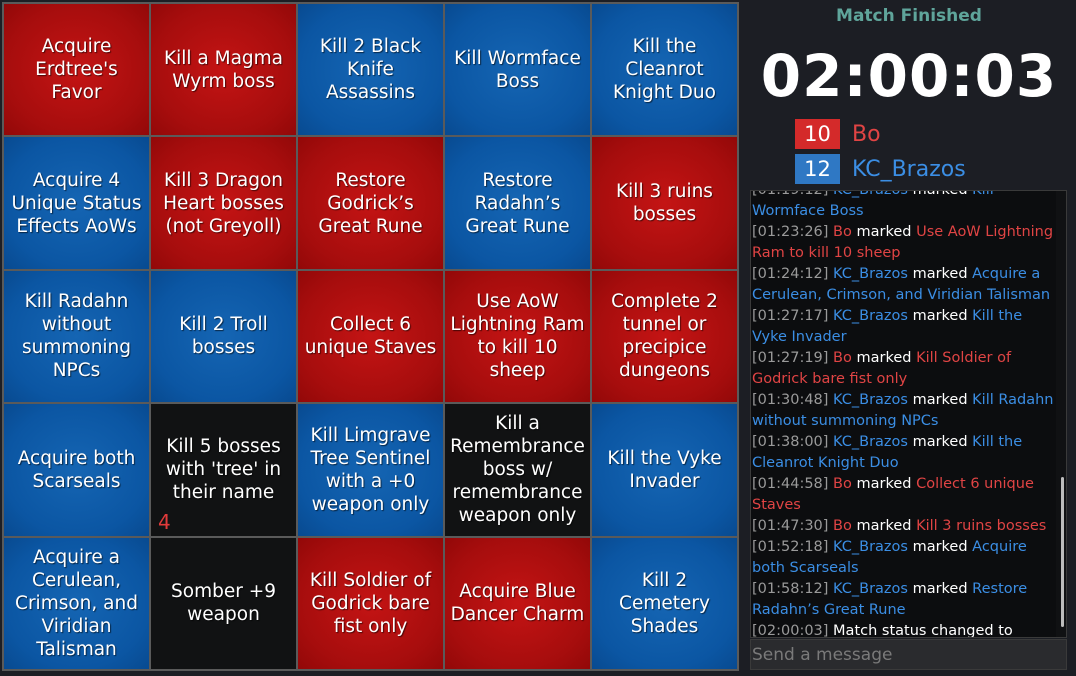 The height and width of the screenshot is (676, 1076). I want to click on bingo-cell: Acquire 4 Unique Status Effects AoWs, so click(76, 203).